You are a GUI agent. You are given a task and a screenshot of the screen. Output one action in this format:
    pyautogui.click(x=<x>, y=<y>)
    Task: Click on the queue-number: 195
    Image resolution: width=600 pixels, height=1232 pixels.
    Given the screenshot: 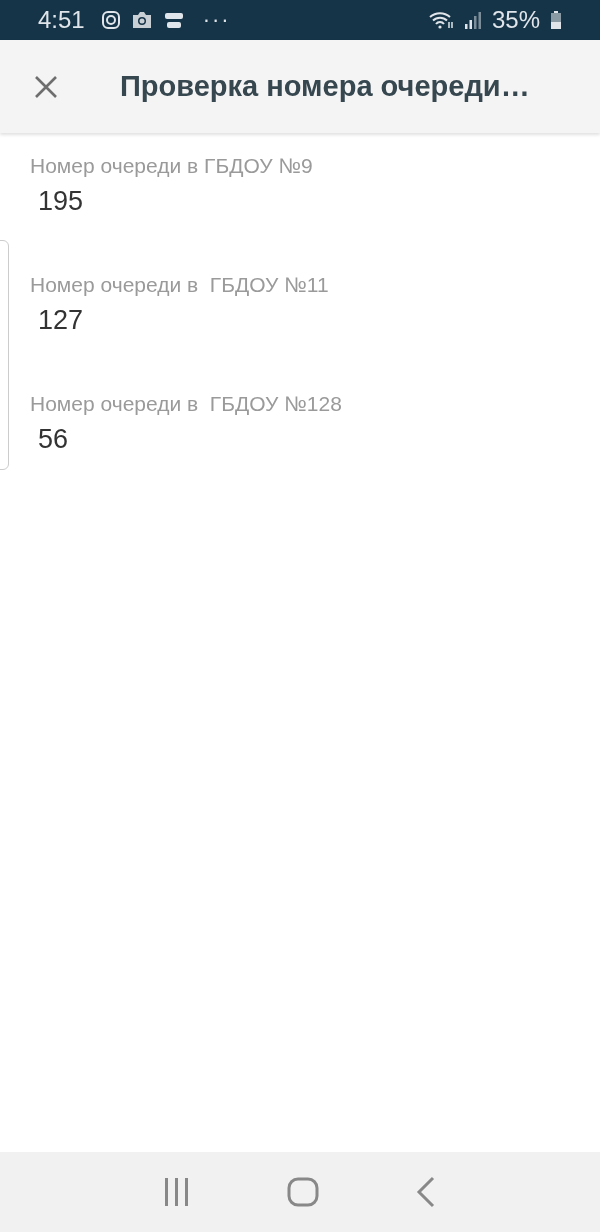 What is the action you would take?
    pyautogui.click(x=61, y=201)
    